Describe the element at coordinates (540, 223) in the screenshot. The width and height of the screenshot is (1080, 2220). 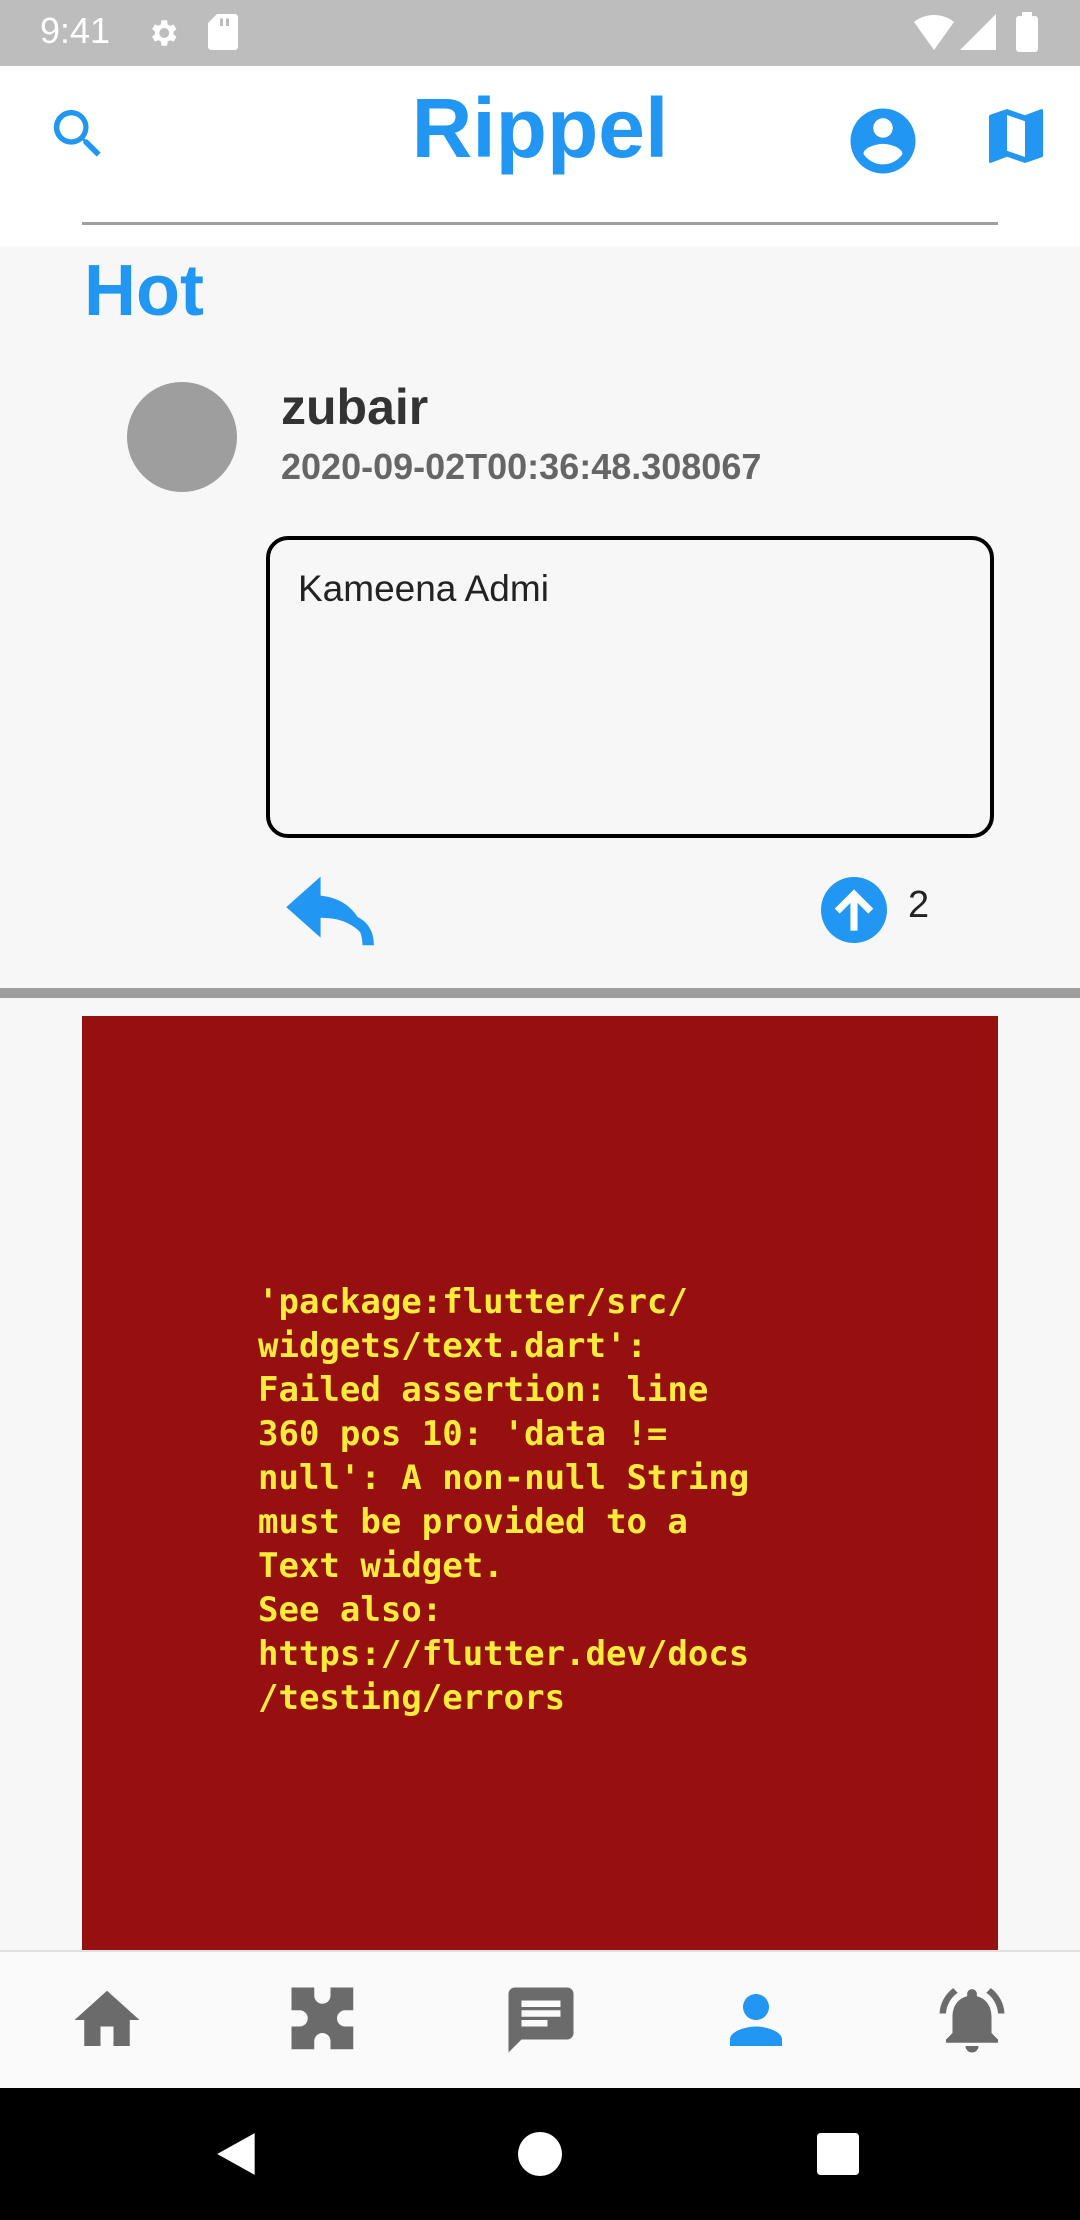
I see `app-bar-divider` at that location.